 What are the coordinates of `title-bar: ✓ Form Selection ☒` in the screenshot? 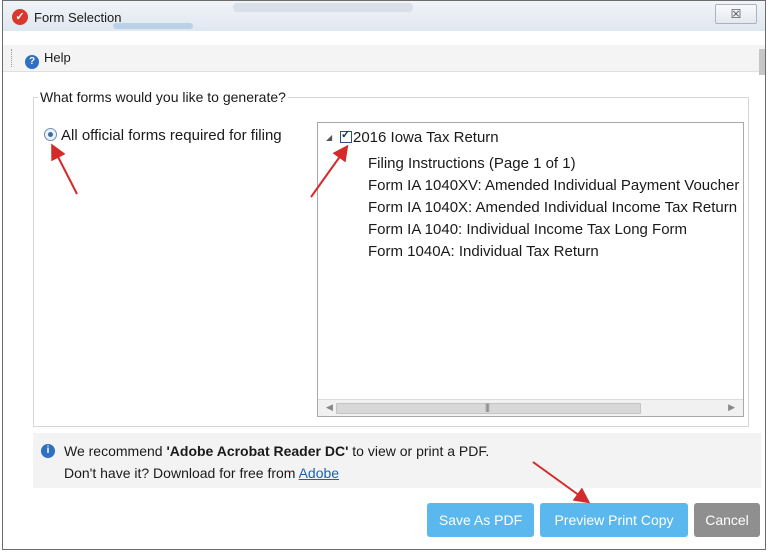 It's located at (384, 16).